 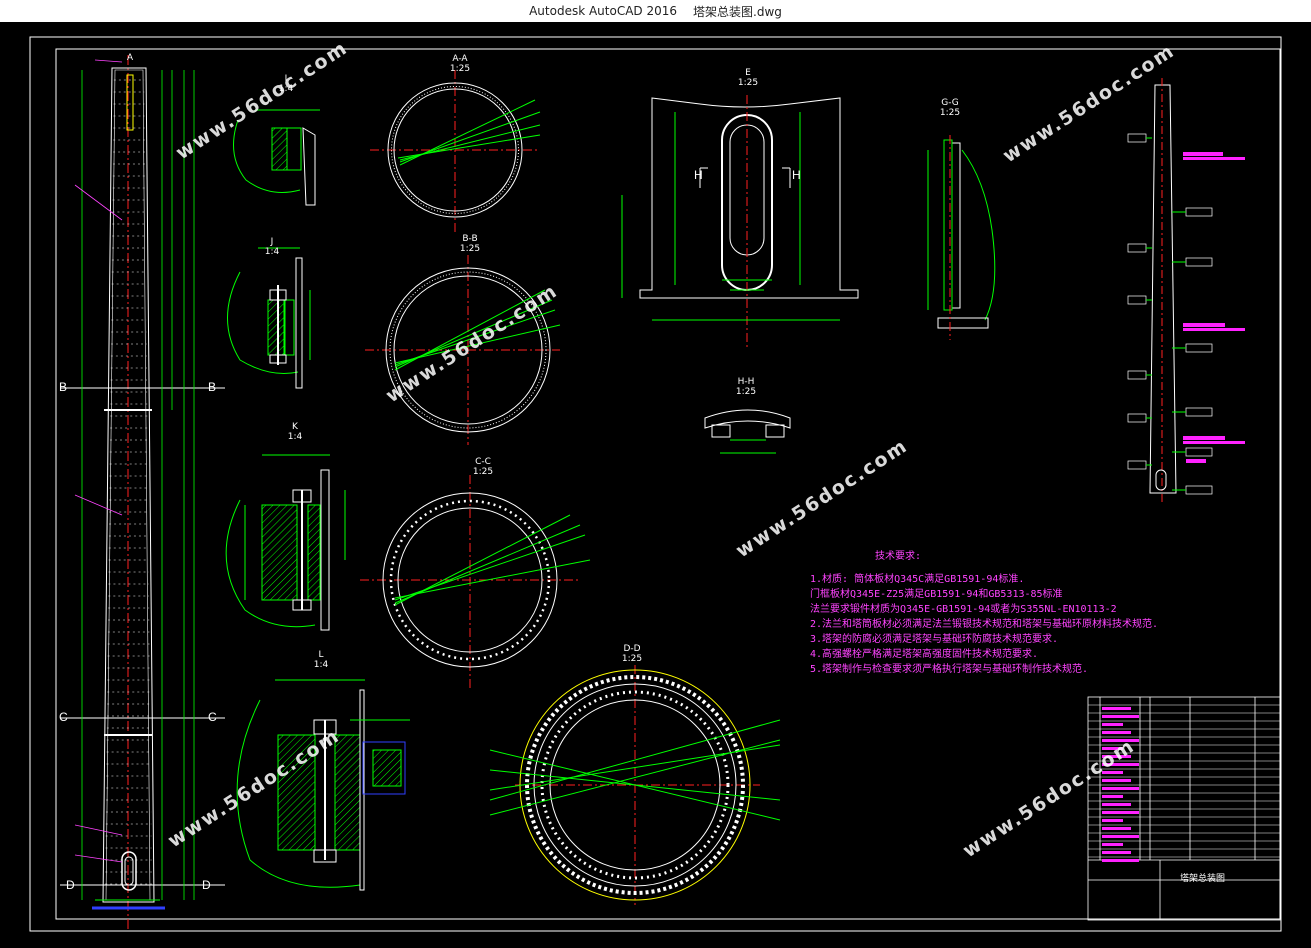 I want to click on view-l-label: L 1:4, so click(x=321, y=660).